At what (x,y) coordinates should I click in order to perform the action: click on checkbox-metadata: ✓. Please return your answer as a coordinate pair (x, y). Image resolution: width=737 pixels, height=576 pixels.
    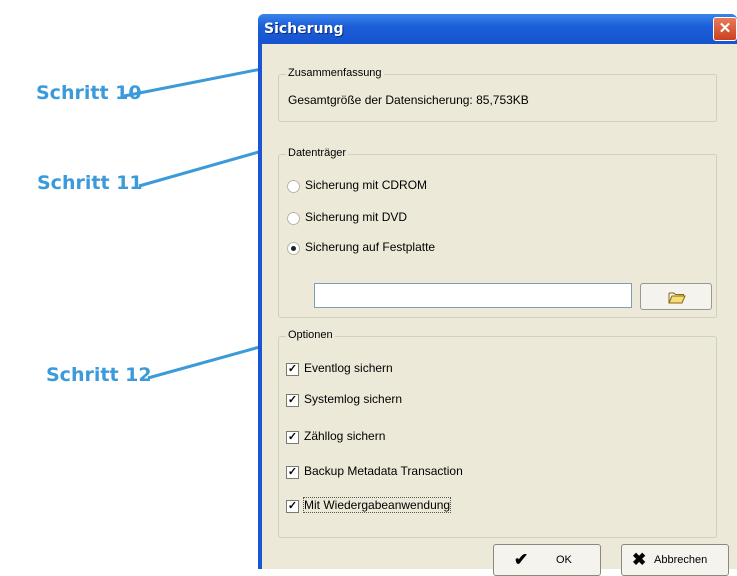
    Looking at the image, I should click on (292, 472).